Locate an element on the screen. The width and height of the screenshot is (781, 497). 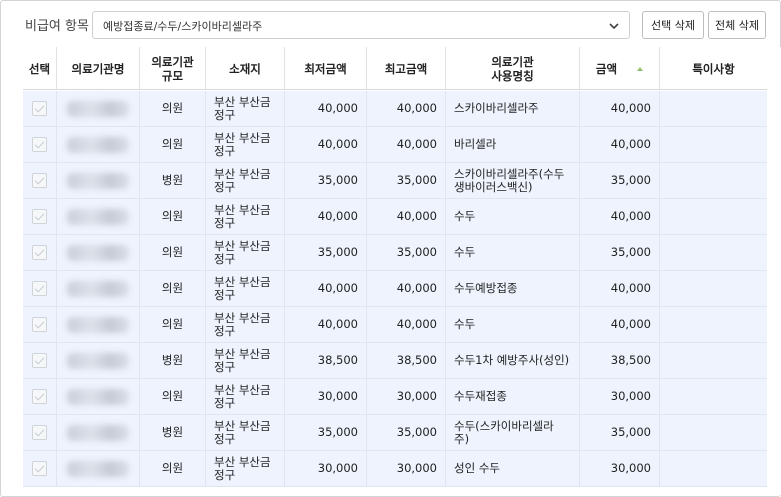
table-row: 의원 부산 부산금 정구 40,000 40,000 수두예방접종 40,000 is located at coordinates (395, 289).